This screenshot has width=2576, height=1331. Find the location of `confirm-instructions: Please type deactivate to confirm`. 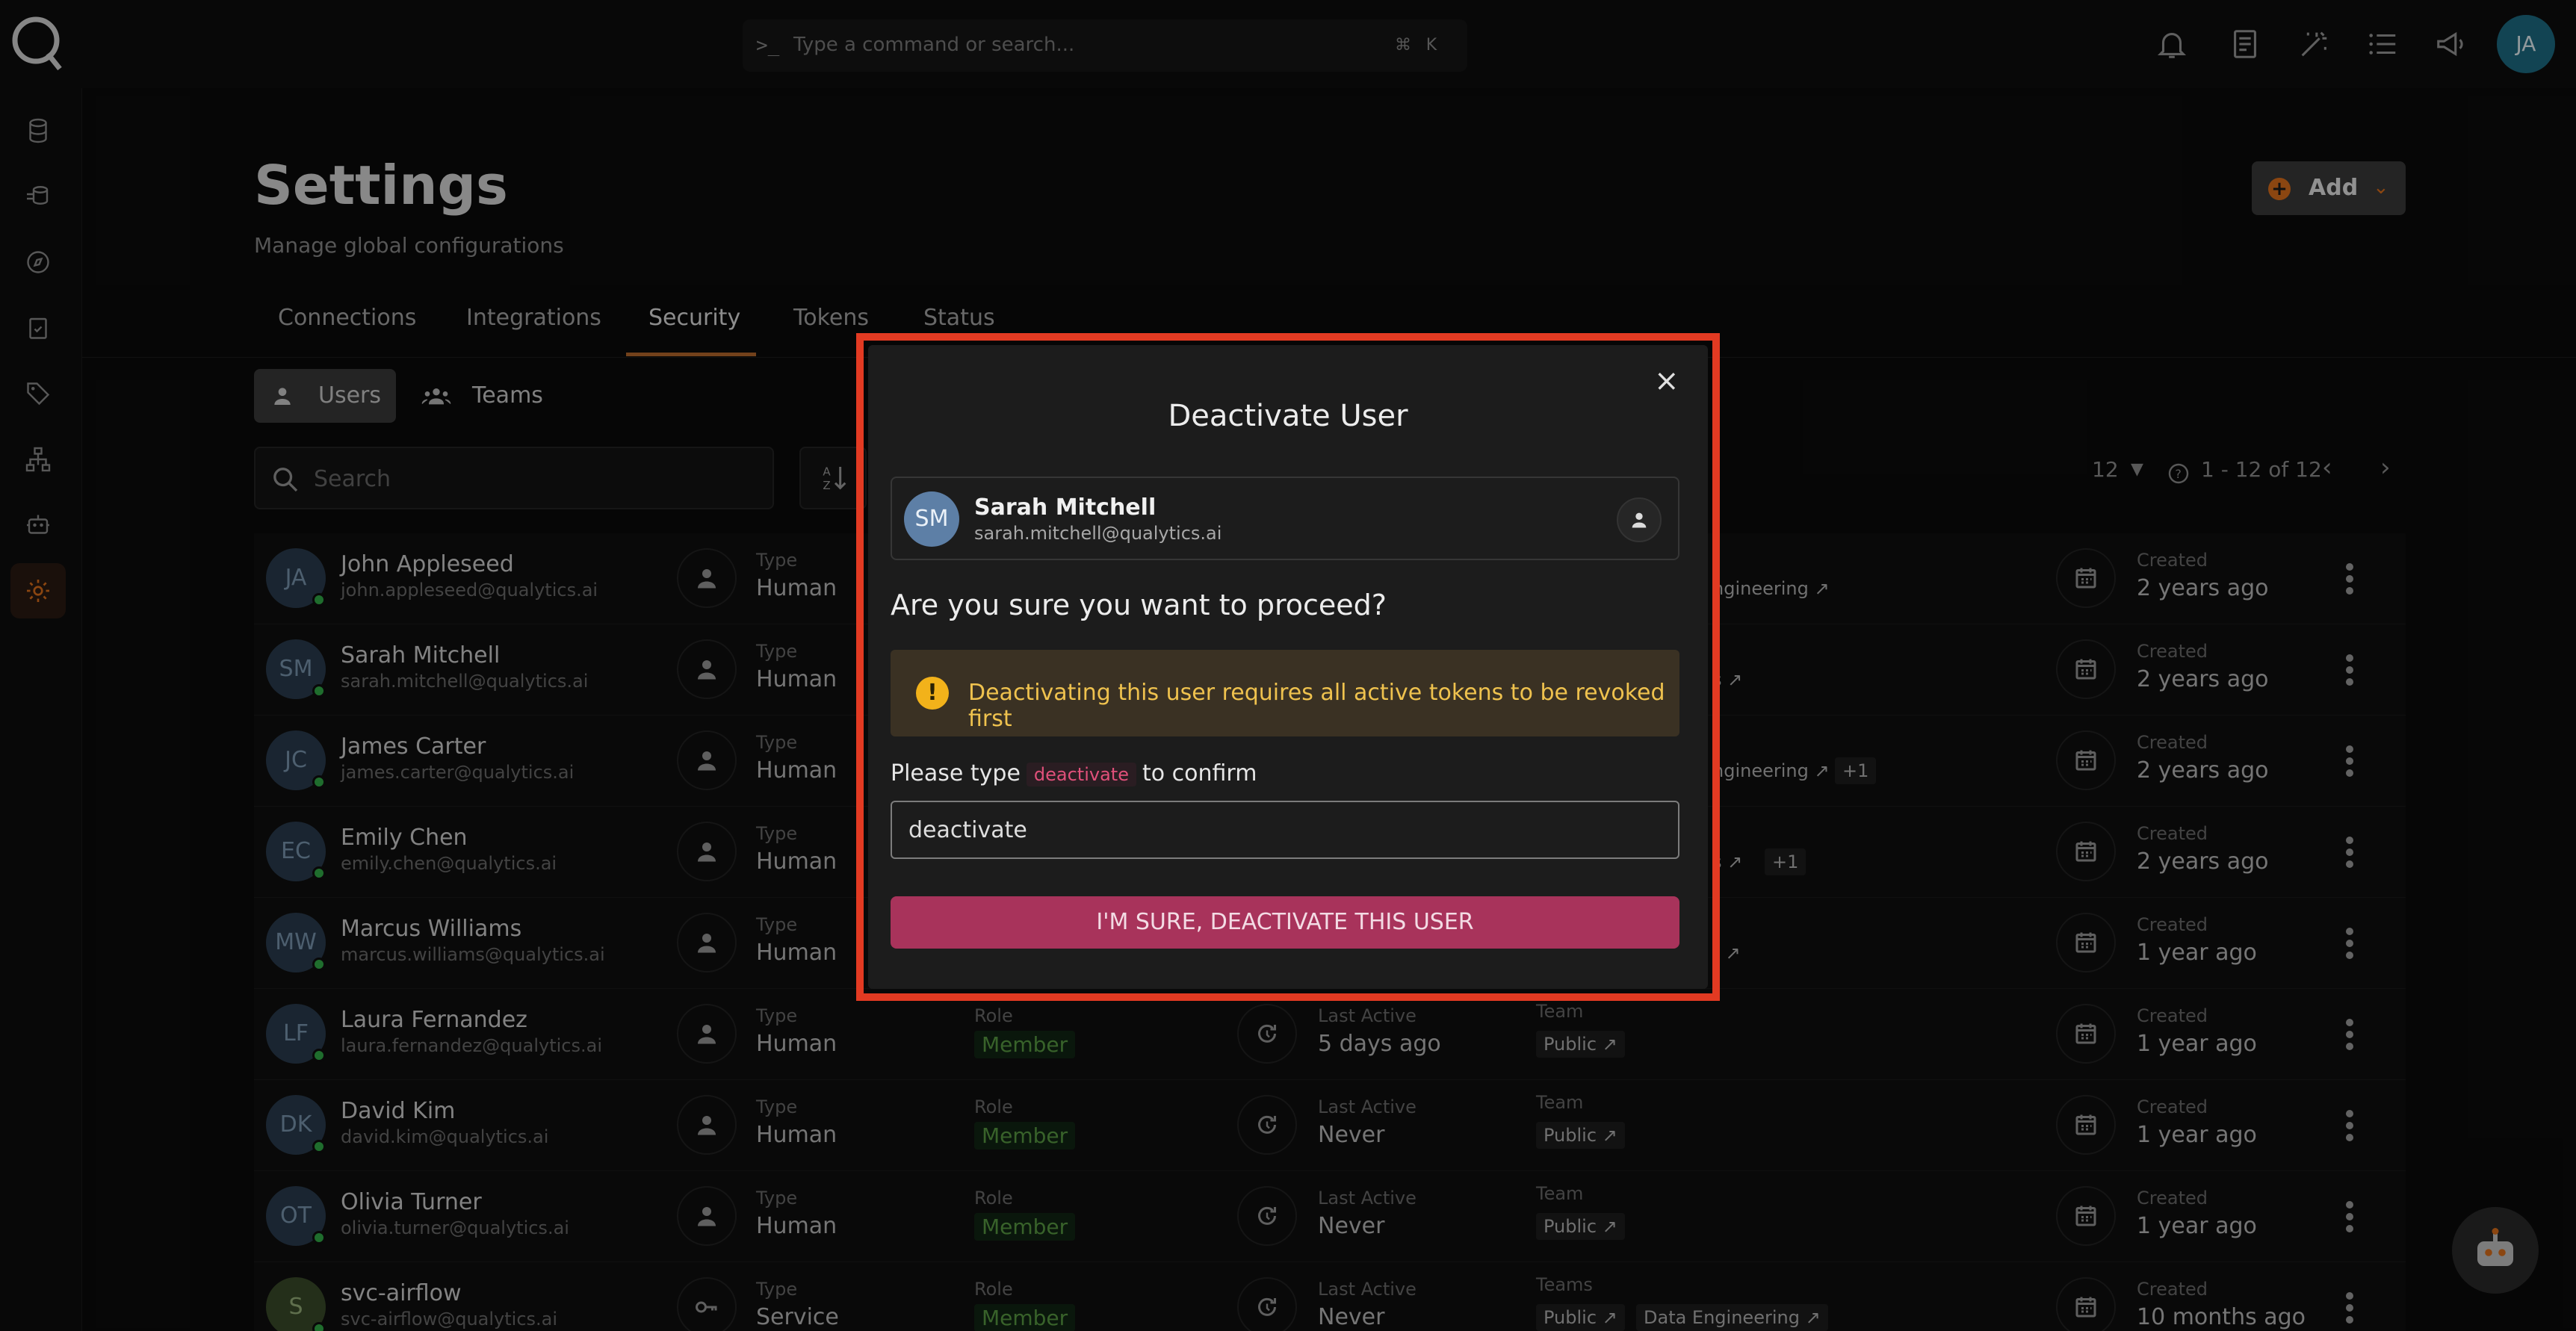

confirm-instructions: Please type deactivate to confirm is located at coordinates (1074, 773).